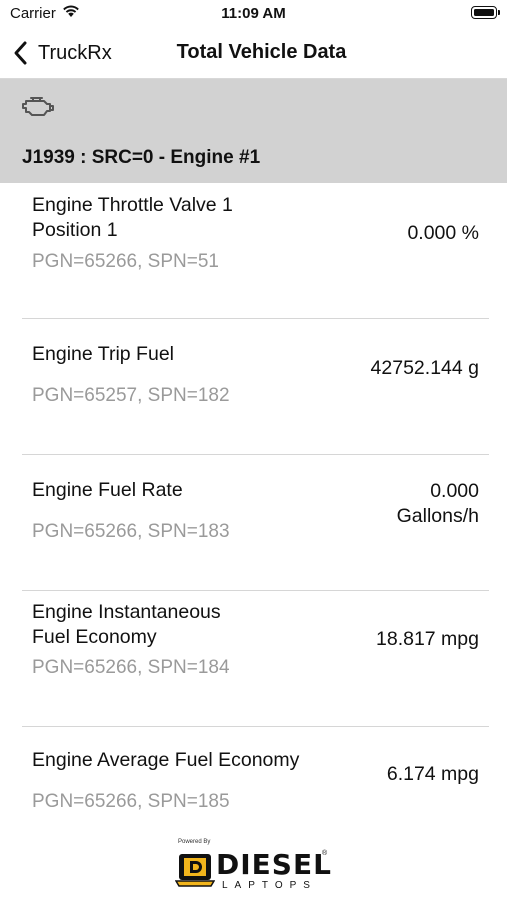 Image resolution: width=507 pixels, height=900 pixels. I want to click on status-bar: Carrier 11:09 AM, so click(253, 14).